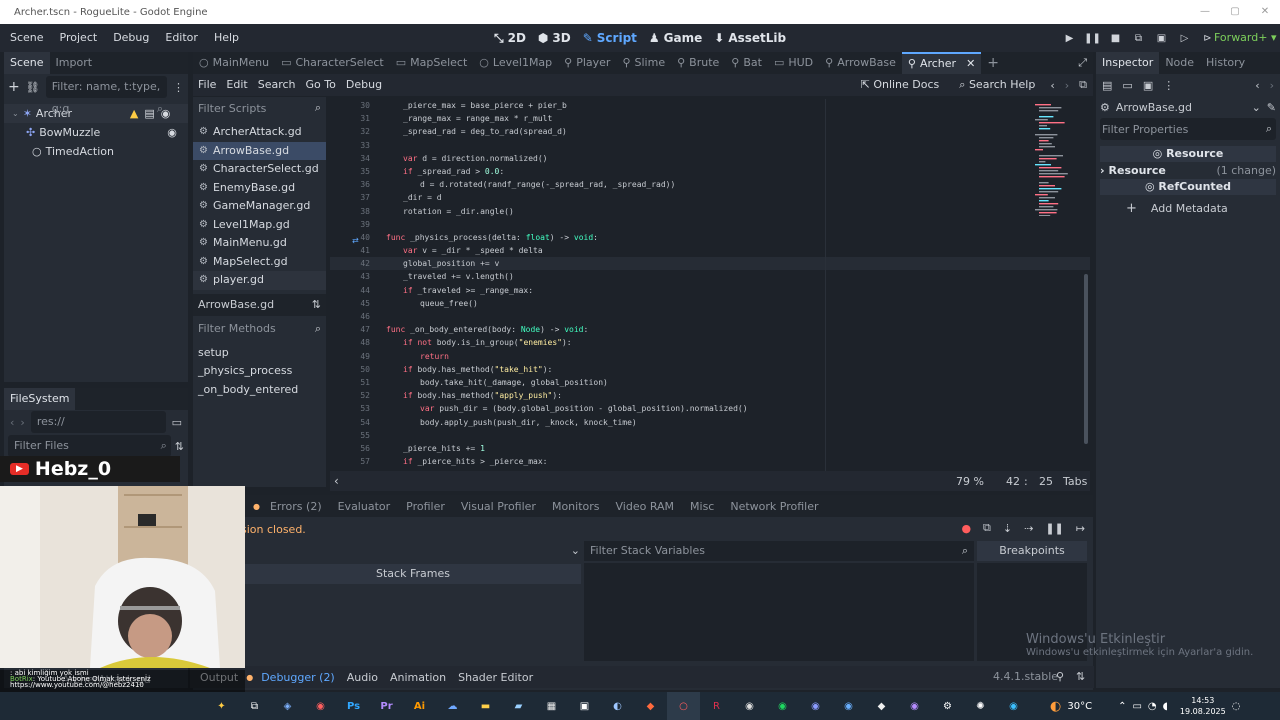 The width and height of the screenshot is (1280, 720). What do you see at coordinates (710, 118) in the screenshot?
I see `code-line: 31 _range_max = range_max * r_mult` at bounding box center [710, 118].